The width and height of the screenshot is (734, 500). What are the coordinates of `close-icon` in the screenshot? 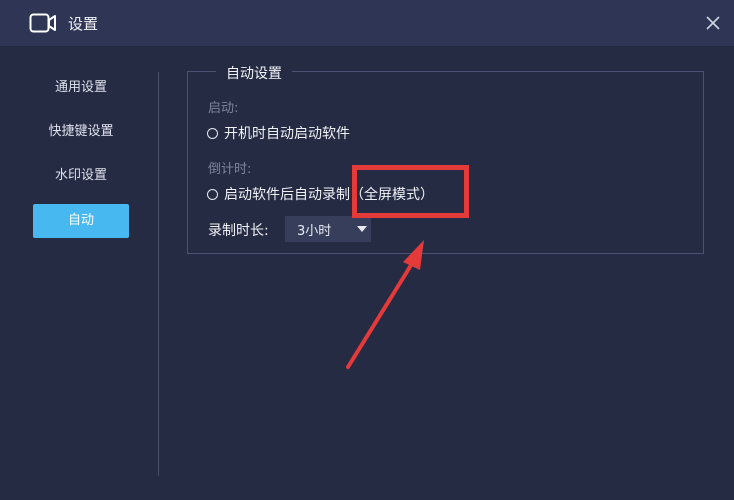 It's located at (713, 23).